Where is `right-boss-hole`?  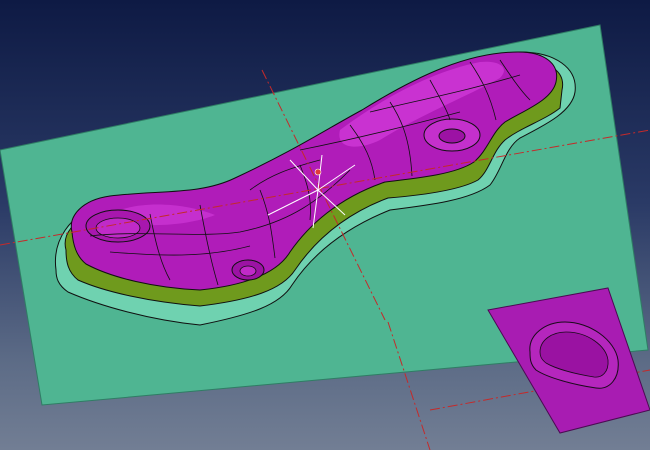 right-boss-hole is located at coordinates (452, 136).